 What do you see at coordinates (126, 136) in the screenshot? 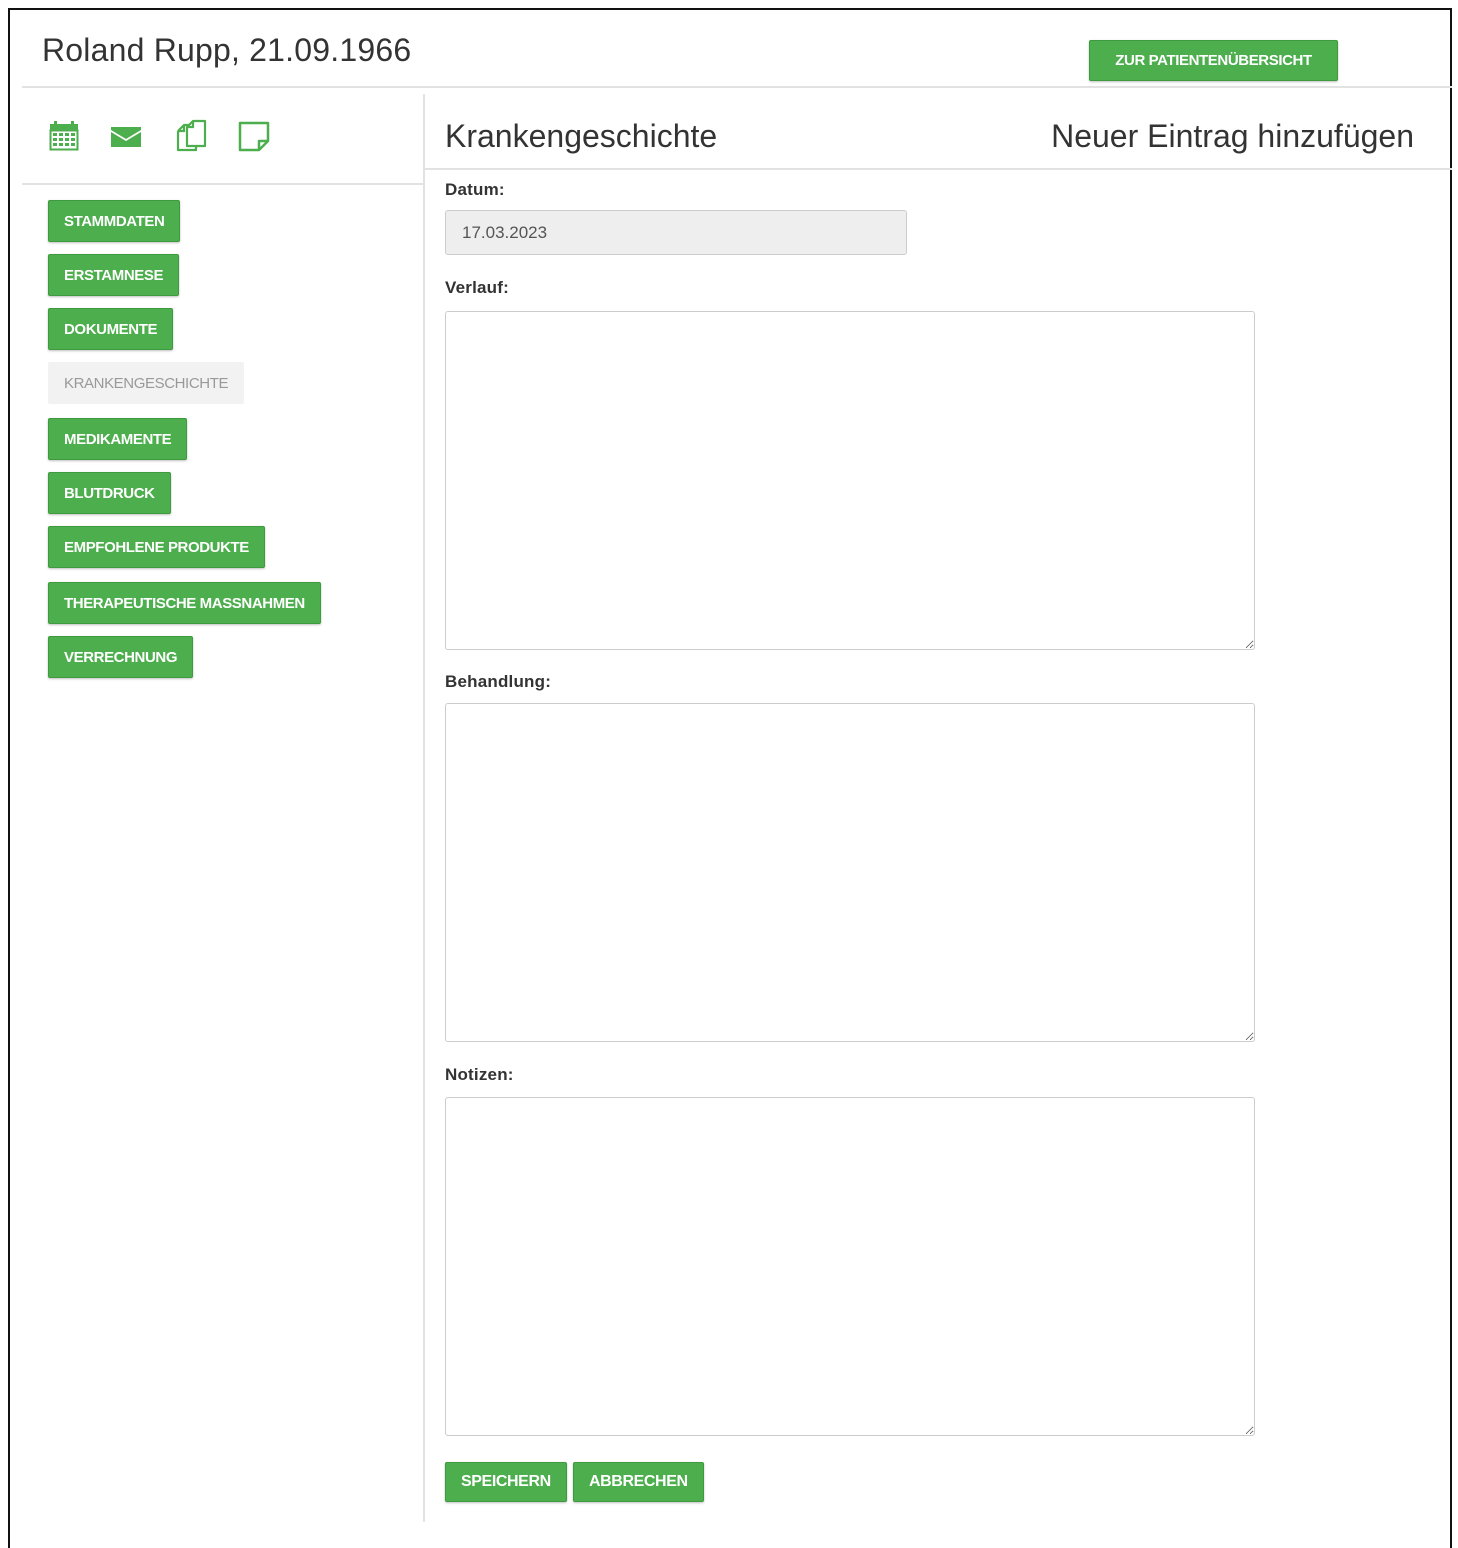
I see `envelope-icon` at bounding box center [126, 136].